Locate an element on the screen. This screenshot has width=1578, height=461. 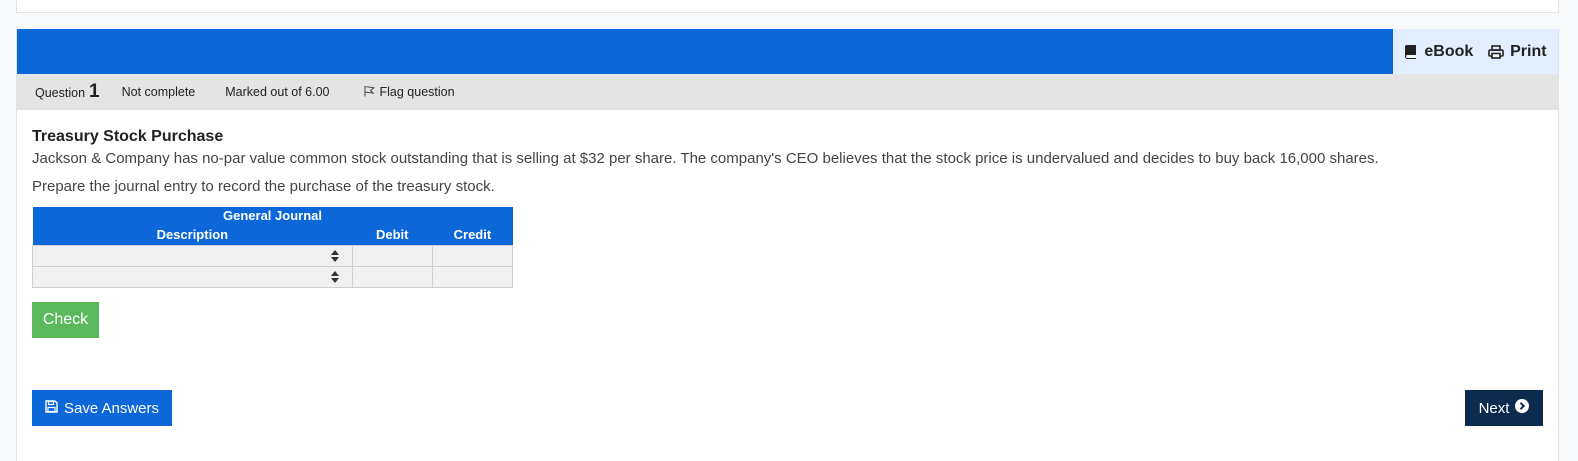
check-button: Check is located at coordinates (65, 320).